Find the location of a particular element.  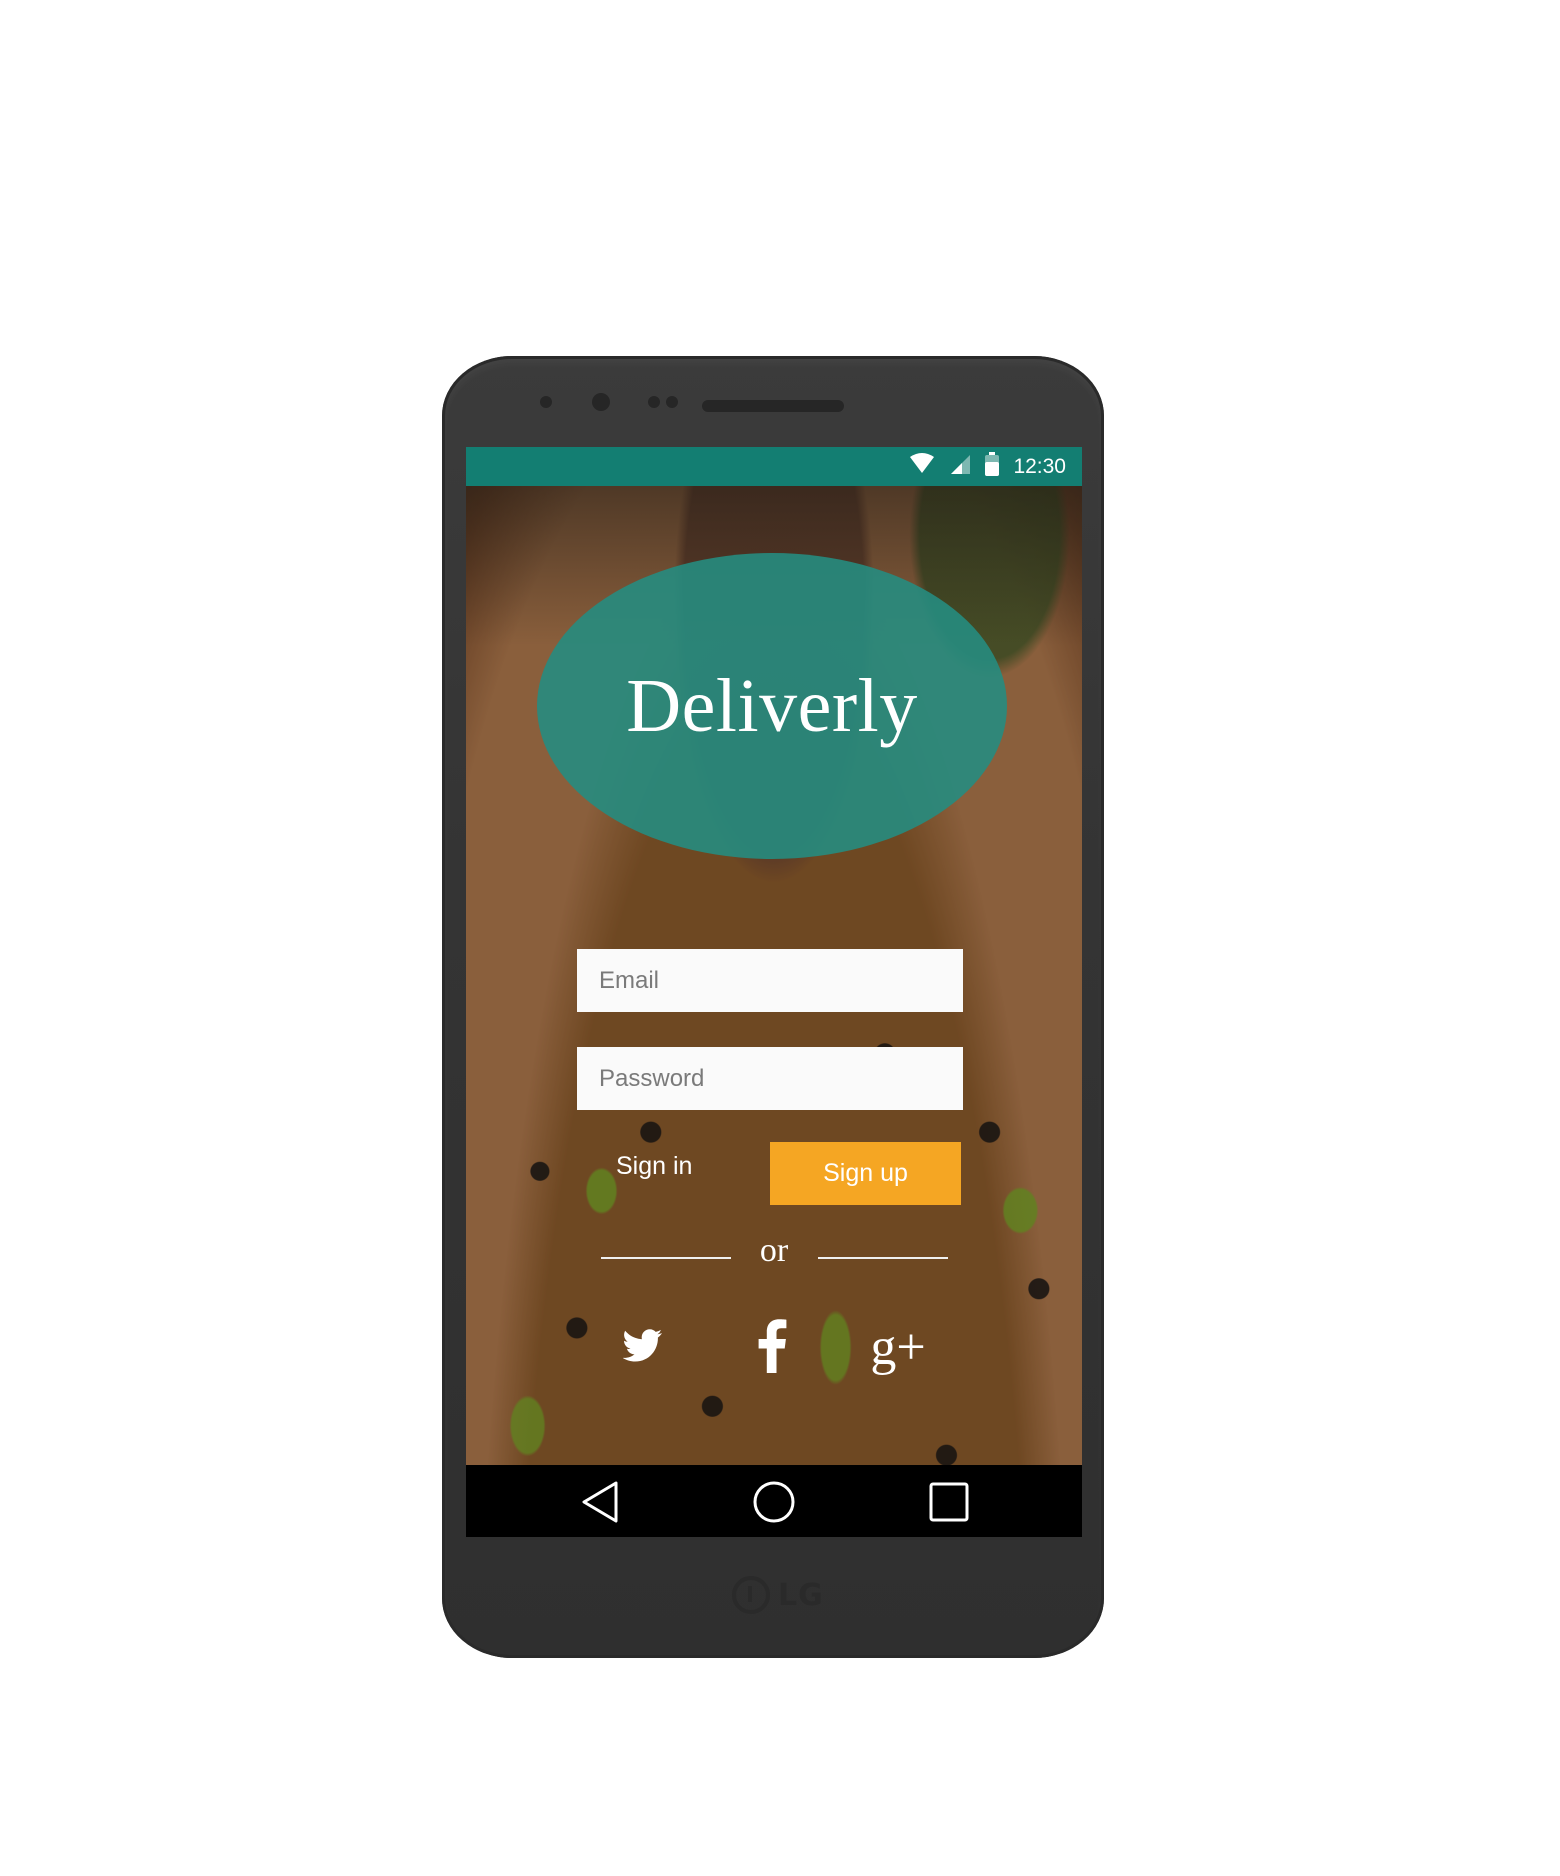

twitter-login-button is located at coordinates (643, 1348).